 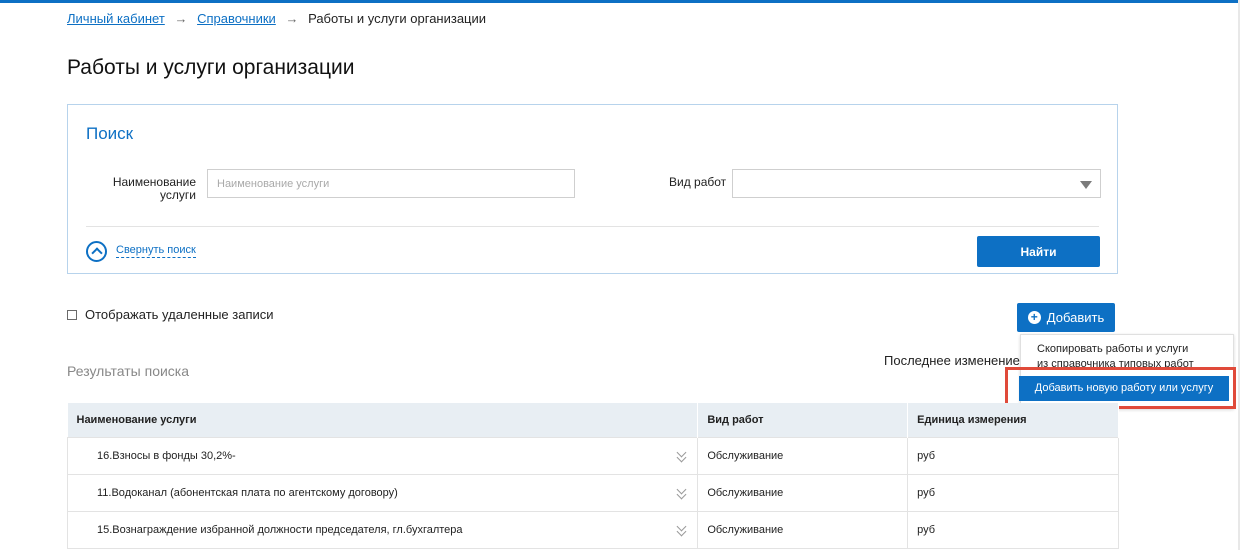 I want to click on cell-name: 16.Взносы в фонды 30,2%-, so click(x=382, y=456).